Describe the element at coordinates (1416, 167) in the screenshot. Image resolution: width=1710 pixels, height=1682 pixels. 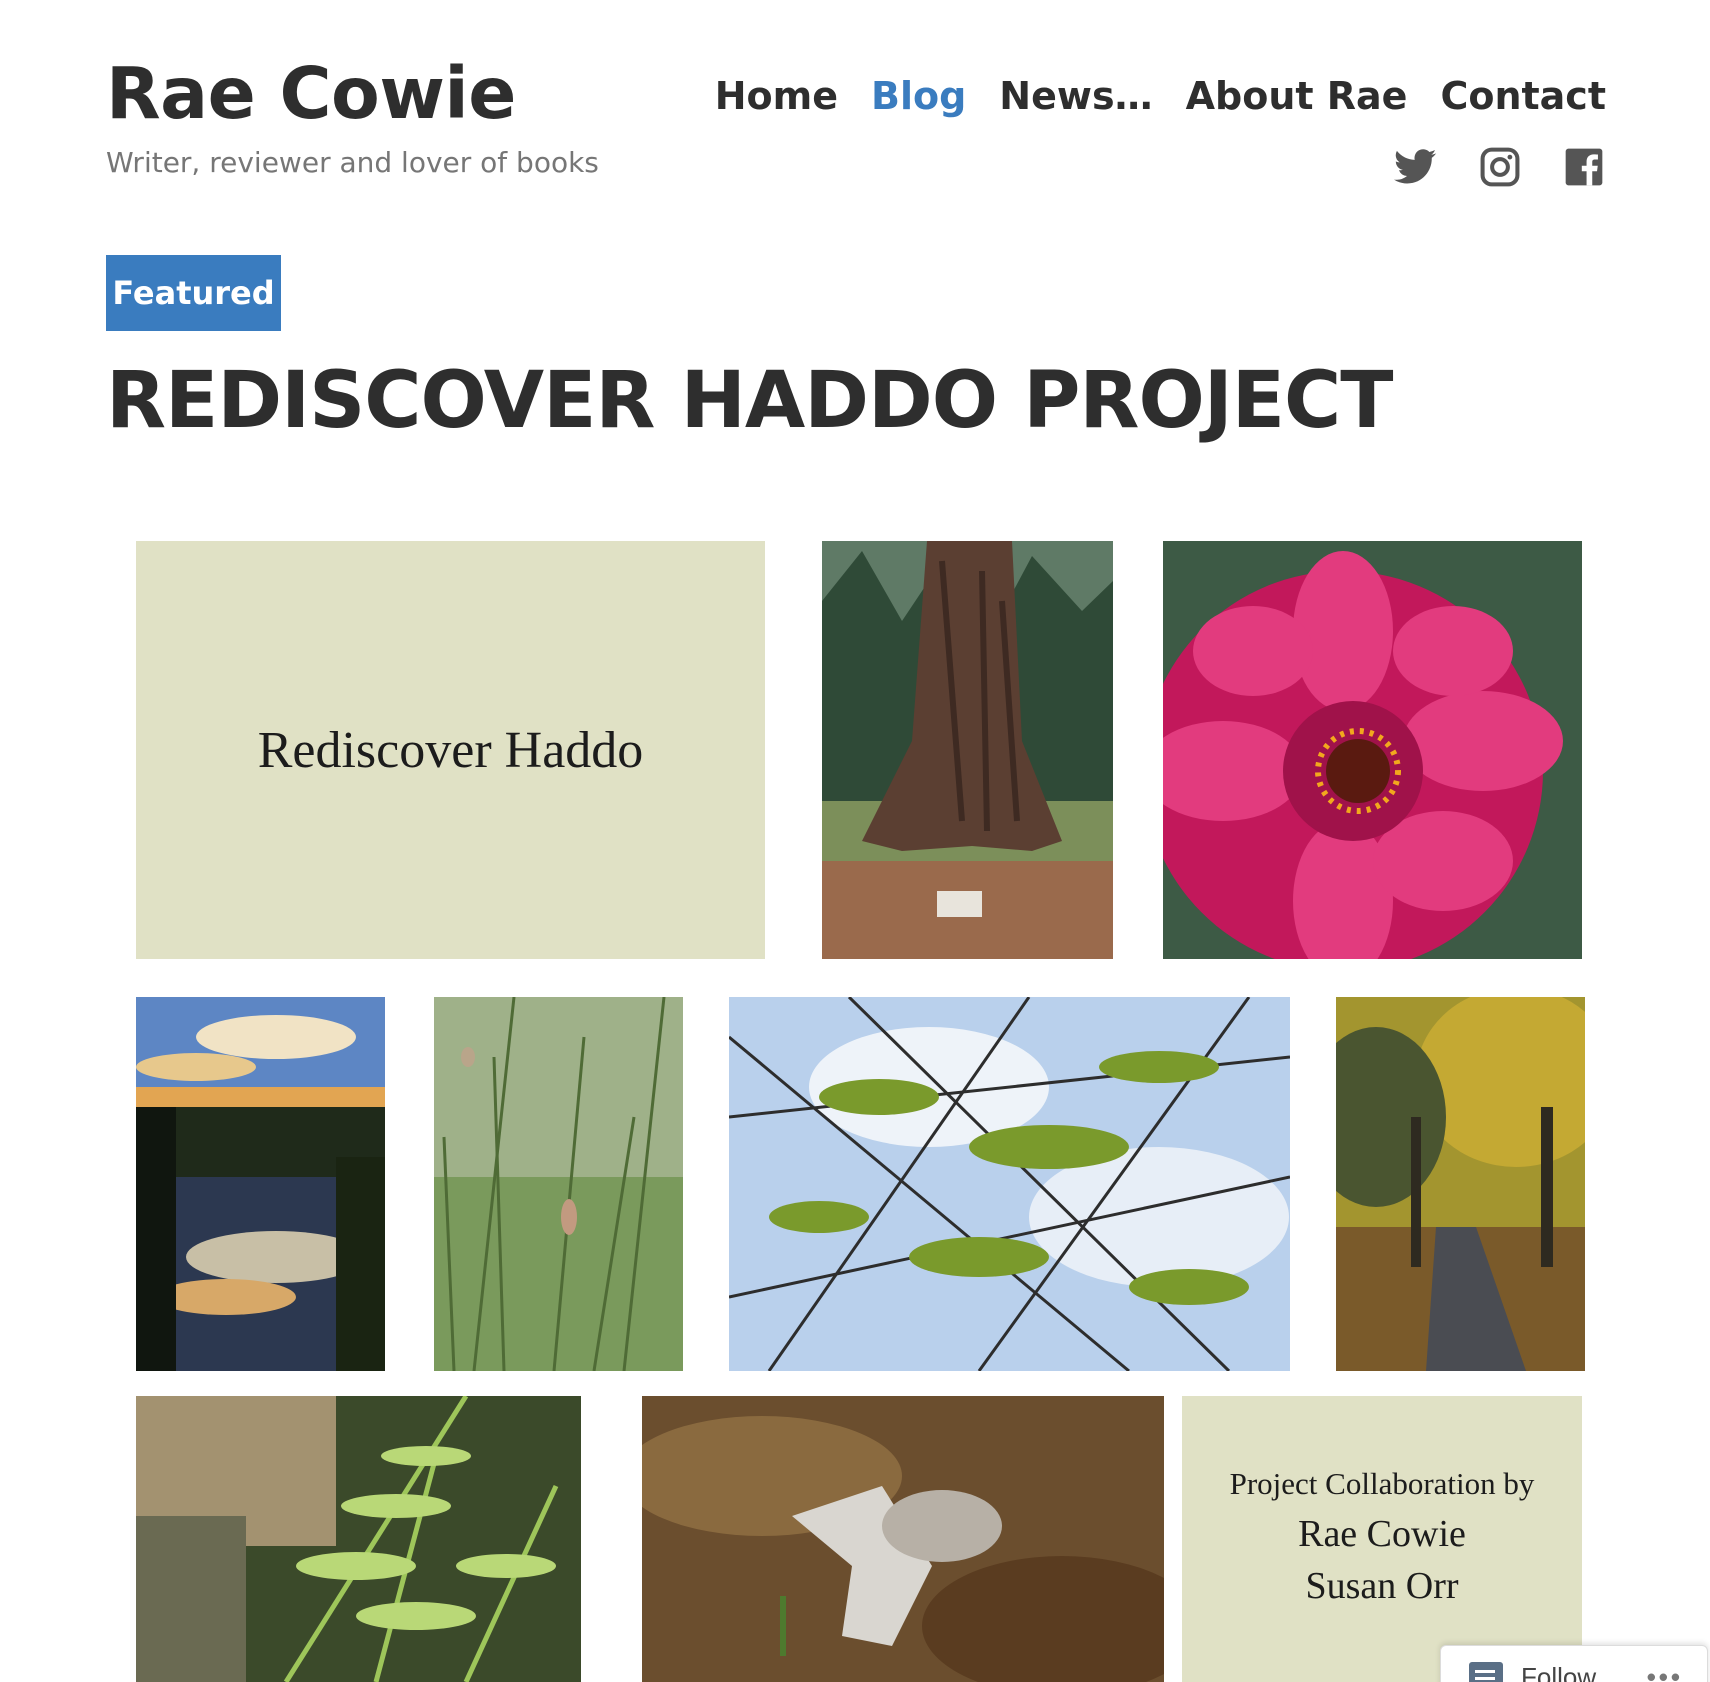
I see `twitter-icon` at that location.